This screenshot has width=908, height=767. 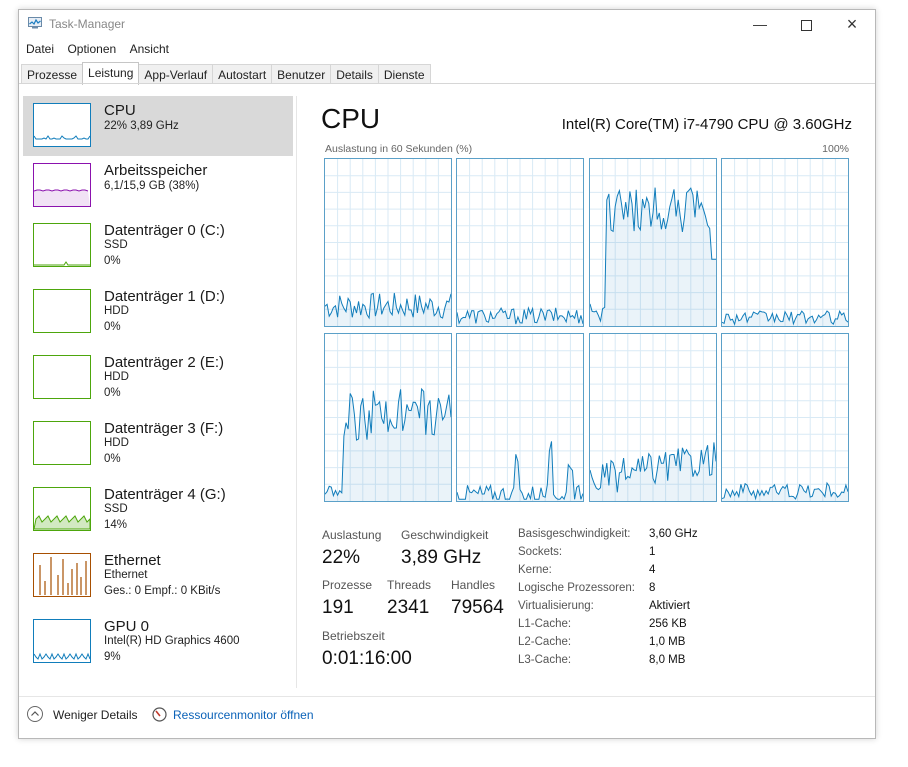 I want to click on sidebar-item-cpu: CPU 22% 3,89 GHz, so click(x=158, y=126).